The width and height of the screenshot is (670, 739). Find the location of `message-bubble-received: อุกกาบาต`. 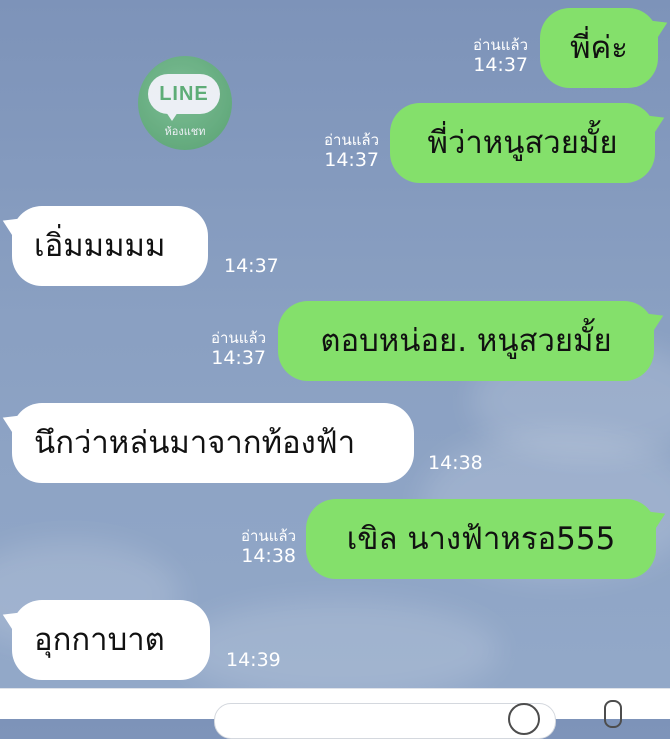

message-bubble-received: อุกกาบาต is located at coordinates (111, 640).